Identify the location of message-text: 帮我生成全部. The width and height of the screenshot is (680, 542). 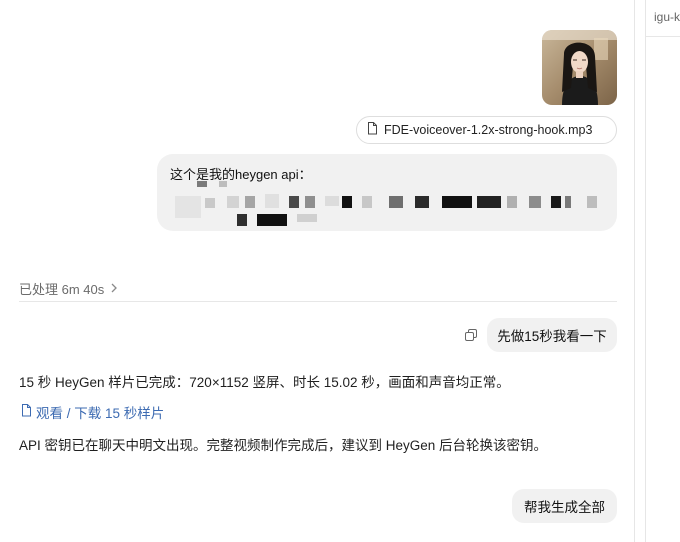
(564, 507).